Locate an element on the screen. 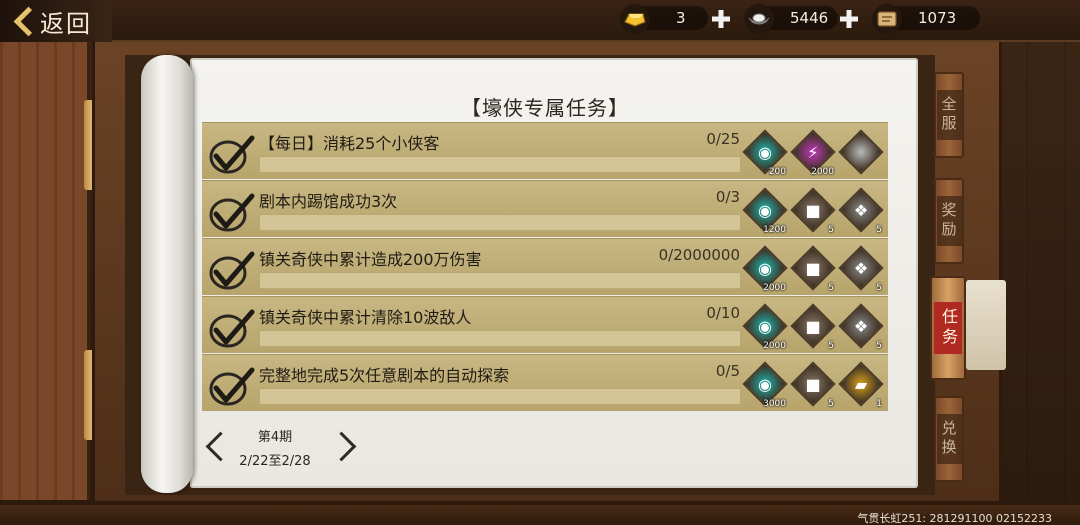  reward-list: ◉ 3000 ■ 5 ▰ 1 is located at coordinates (814, 385).